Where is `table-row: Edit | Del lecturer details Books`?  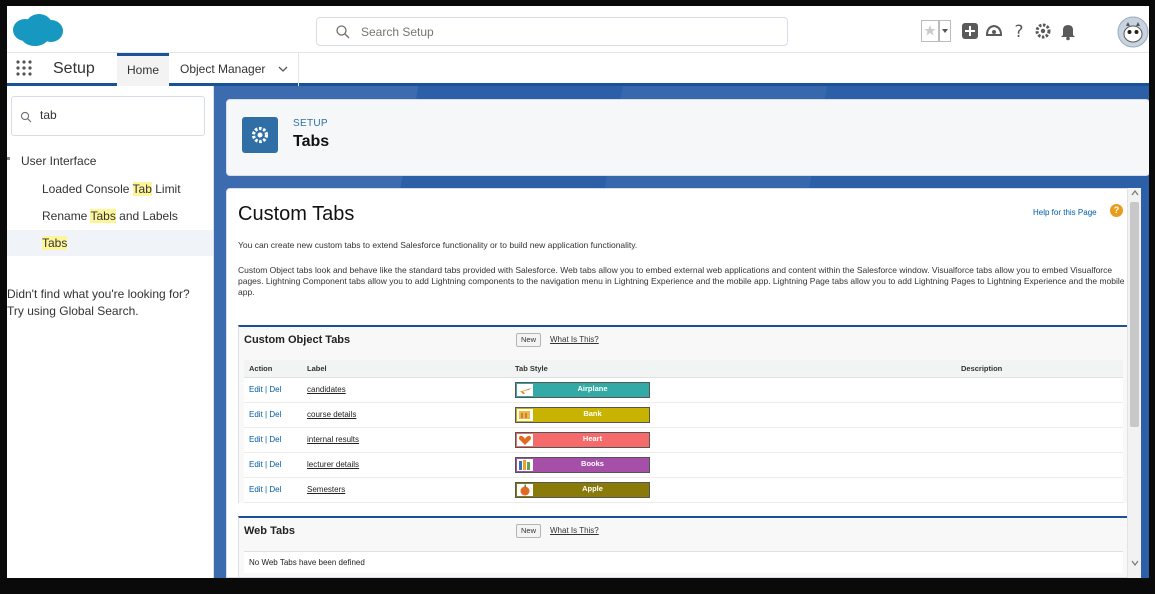 table-row: Edit | Del lecturer details Books is located at coordinates (683, 465).